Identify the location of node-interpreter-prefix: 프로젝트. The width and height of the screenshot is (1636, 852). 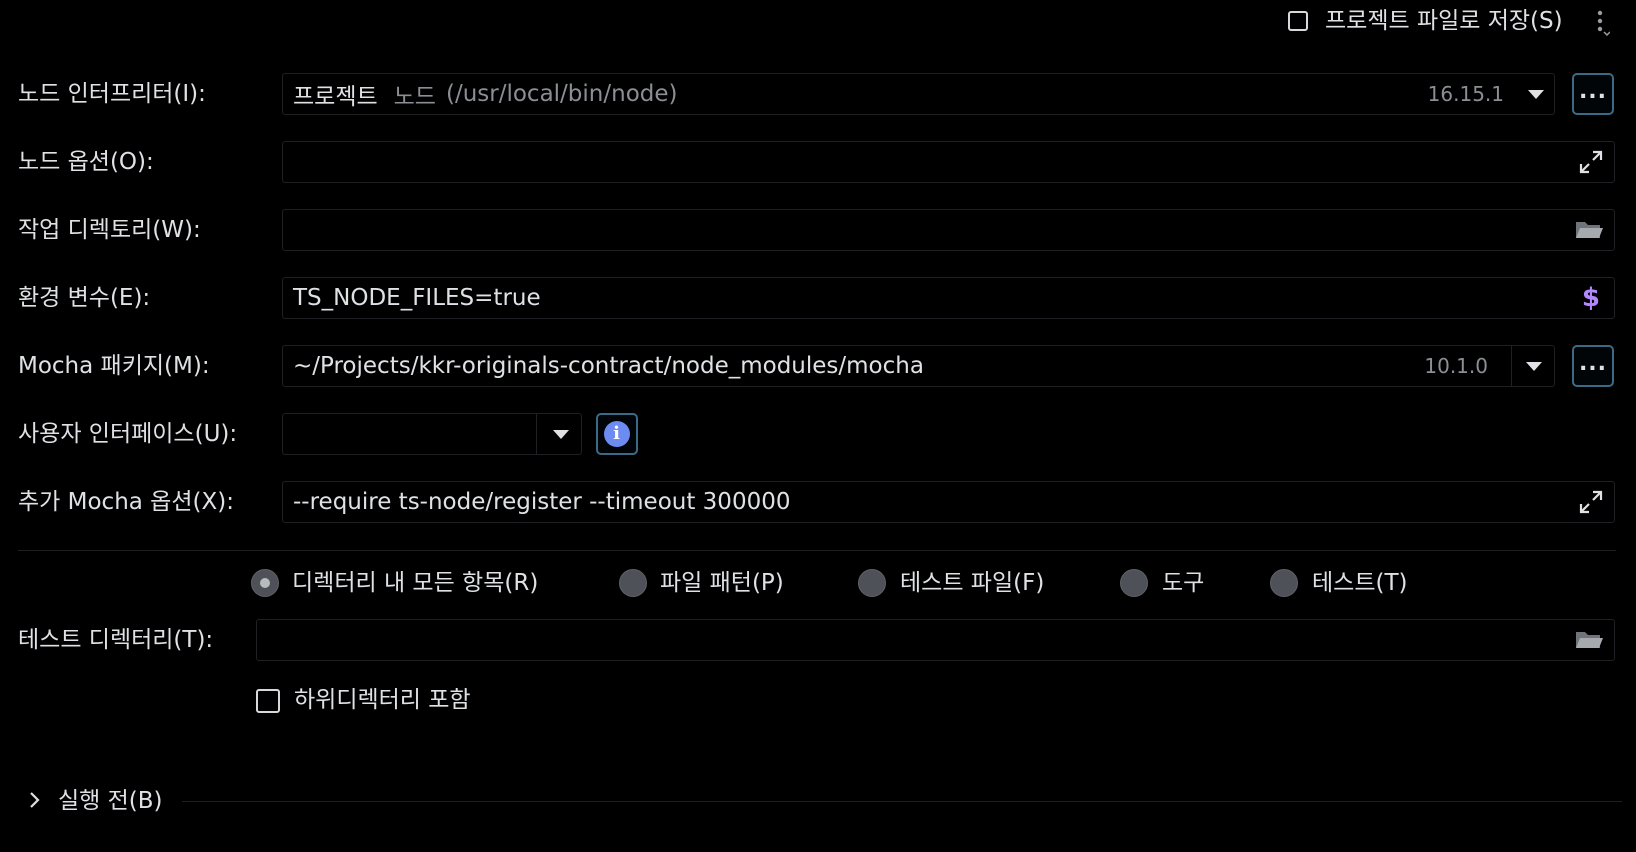
(335, 97).